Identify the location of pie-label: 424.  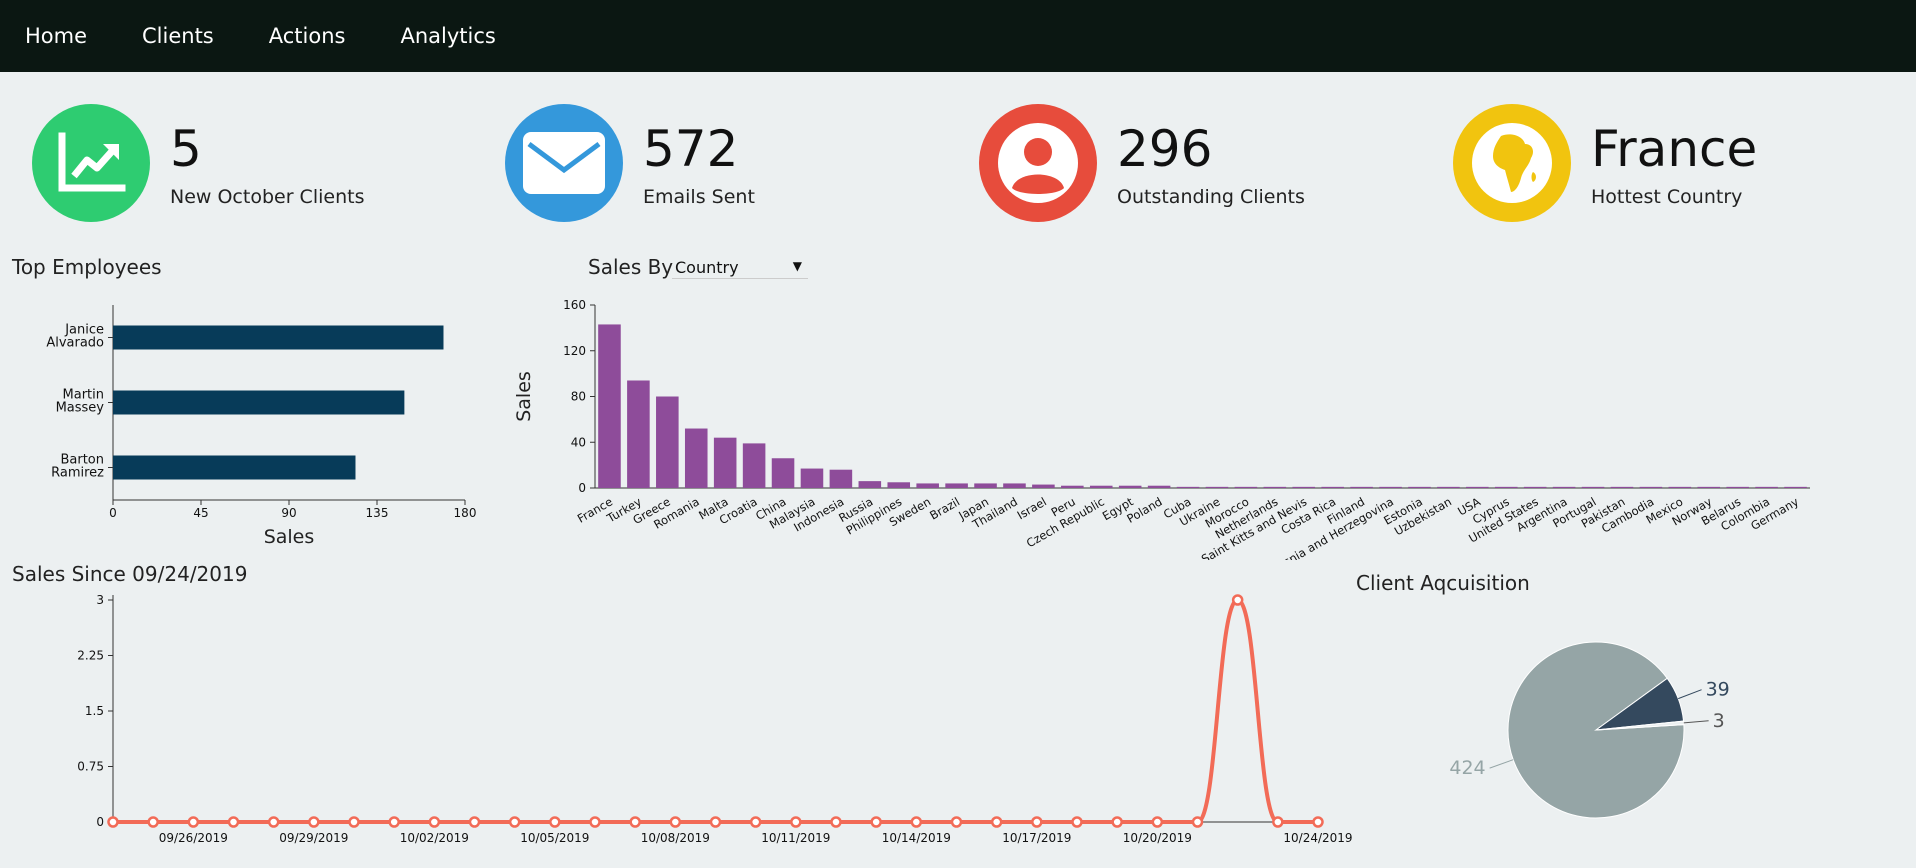
(1467, 768).